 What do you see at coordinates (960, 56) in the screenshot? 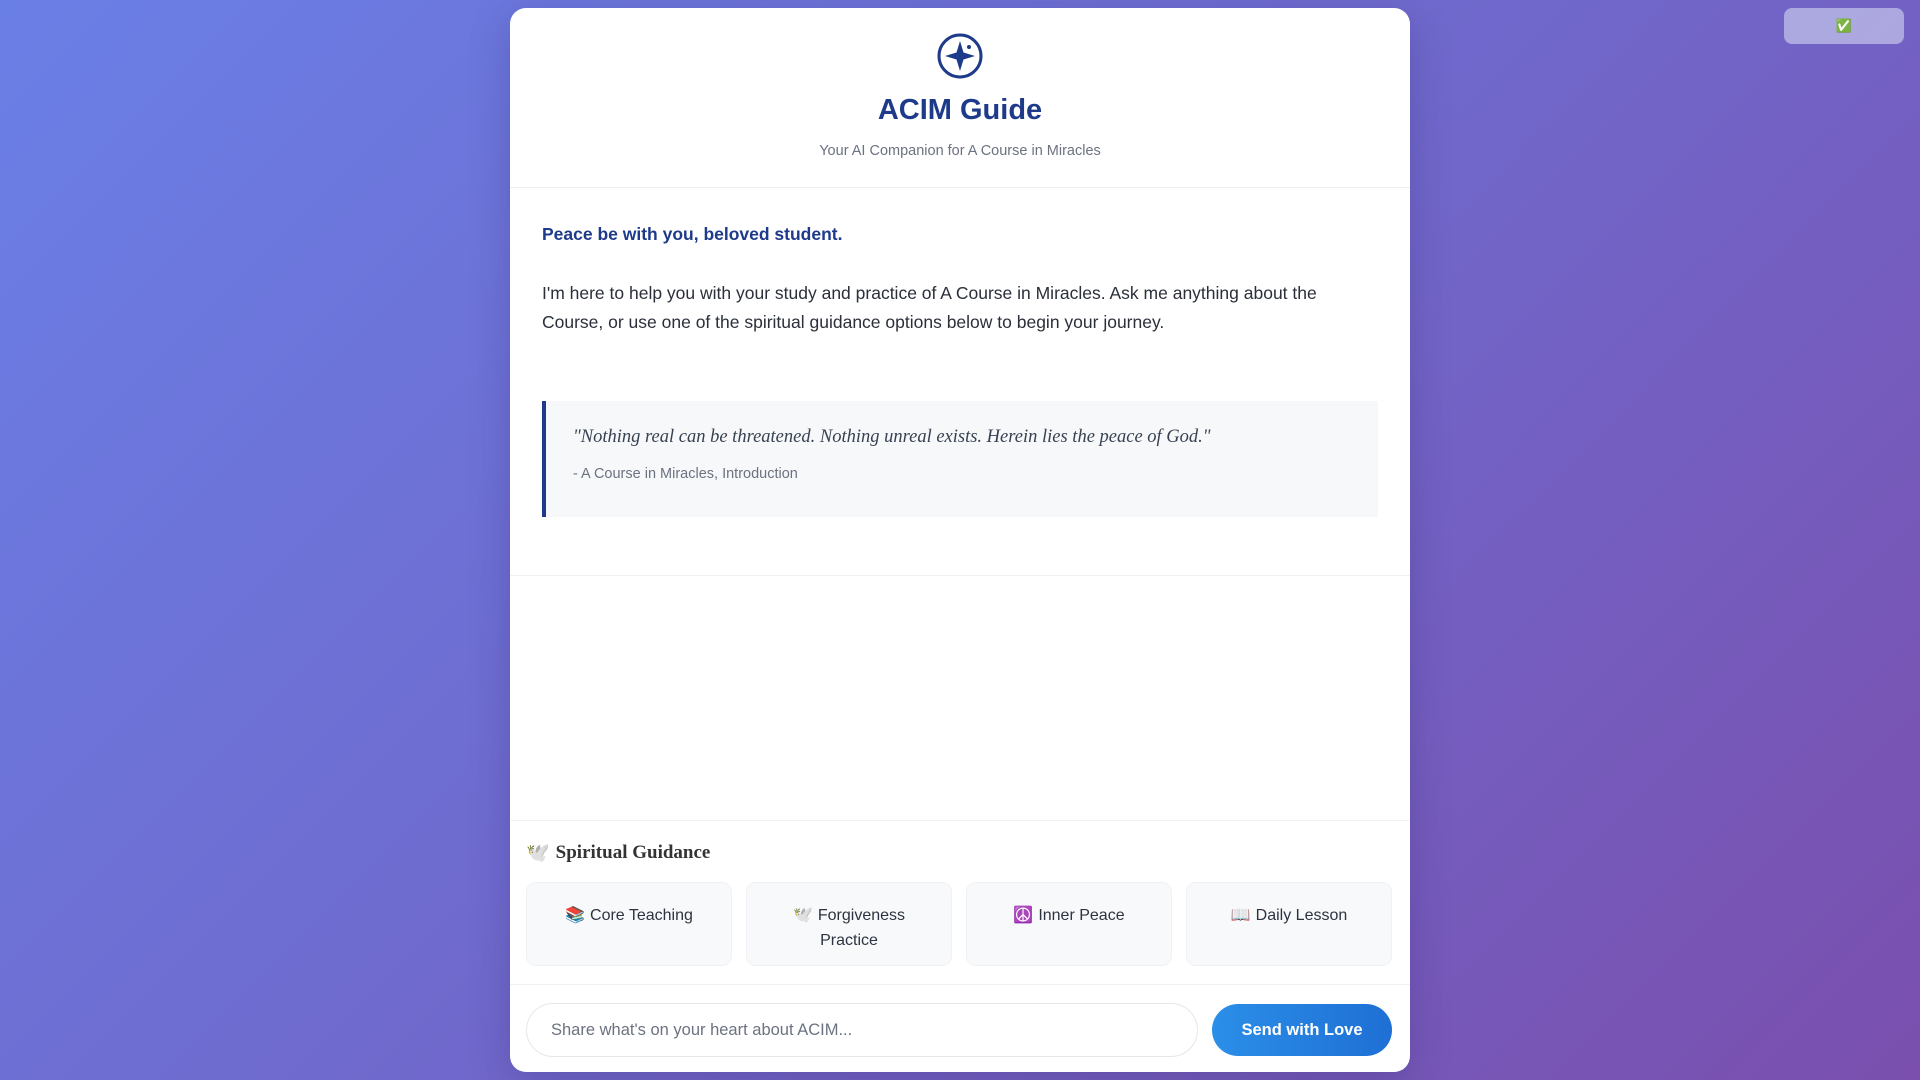
I see `star-compass-icon` at bounding box center [960, 56].